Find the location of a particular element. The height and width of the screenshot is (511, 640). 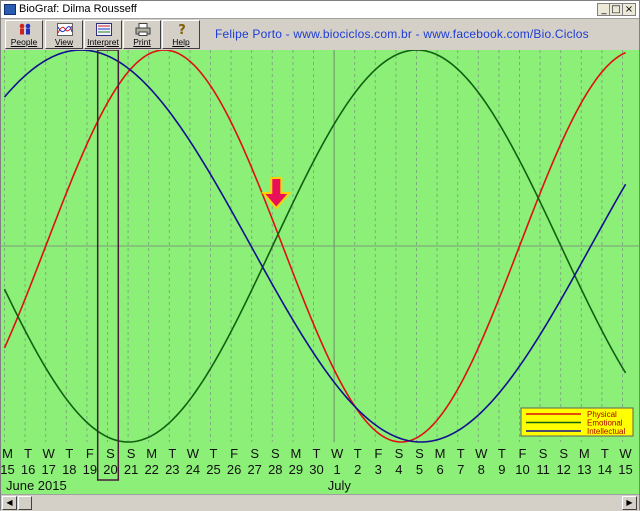

day-number-label: 19 is located at coordinates (90, 469).